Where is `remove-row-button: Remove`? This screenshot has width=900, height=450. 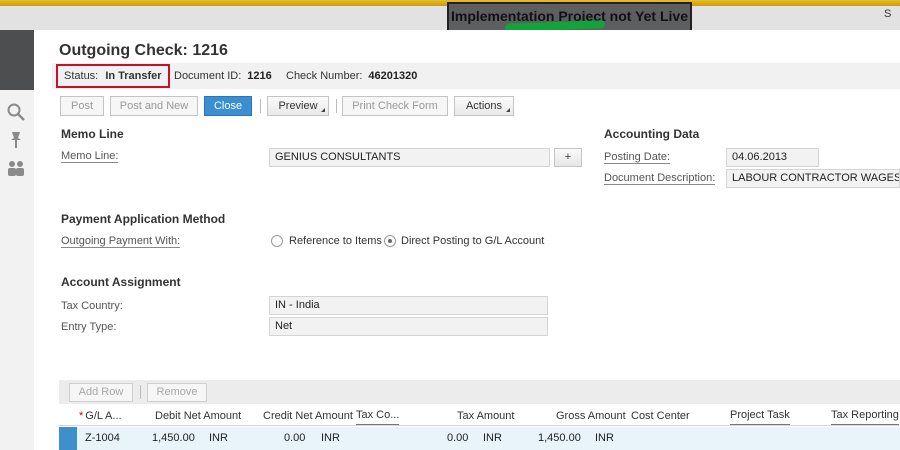
remove-row-button: Remove is located at coordinates (177, 392).